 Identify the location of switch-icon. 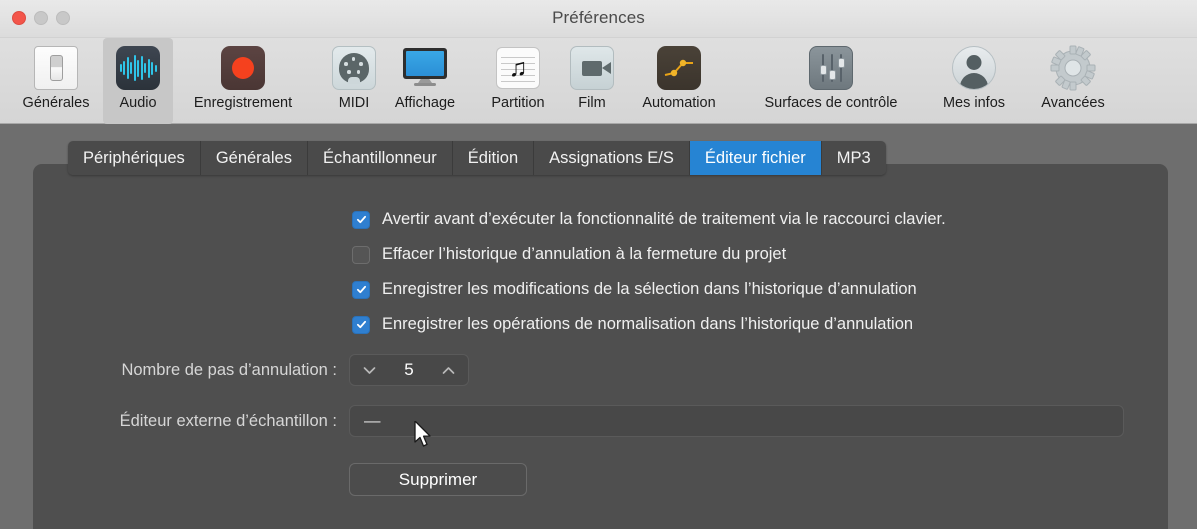
(56, 68).